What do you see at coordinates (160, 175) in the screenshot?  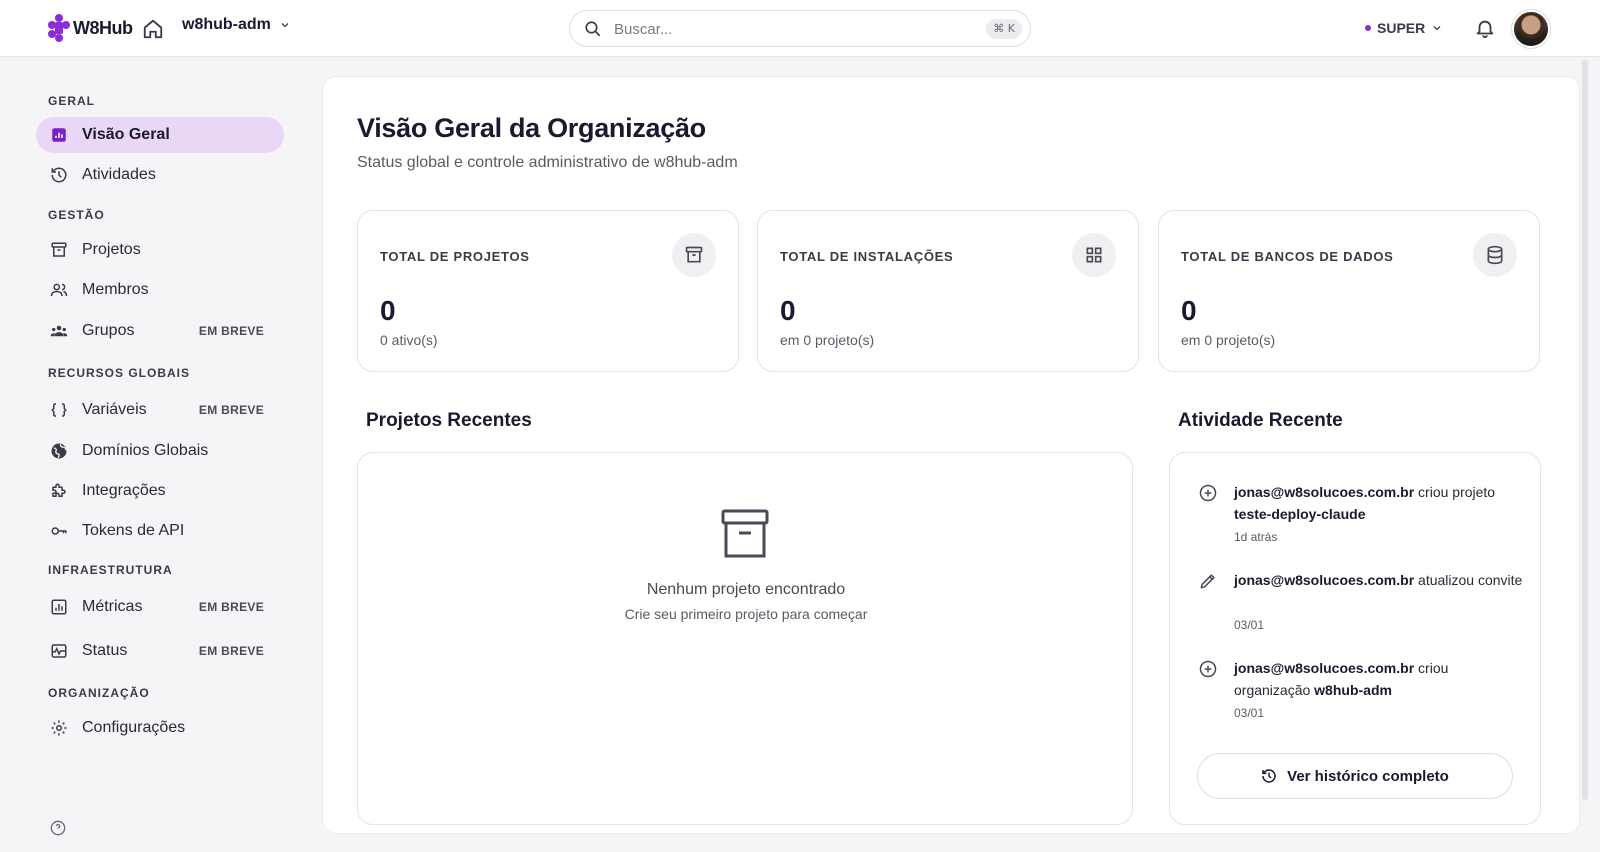 I see `sidebar-item-atividades: Atividades` at bounding box center [160, 175].